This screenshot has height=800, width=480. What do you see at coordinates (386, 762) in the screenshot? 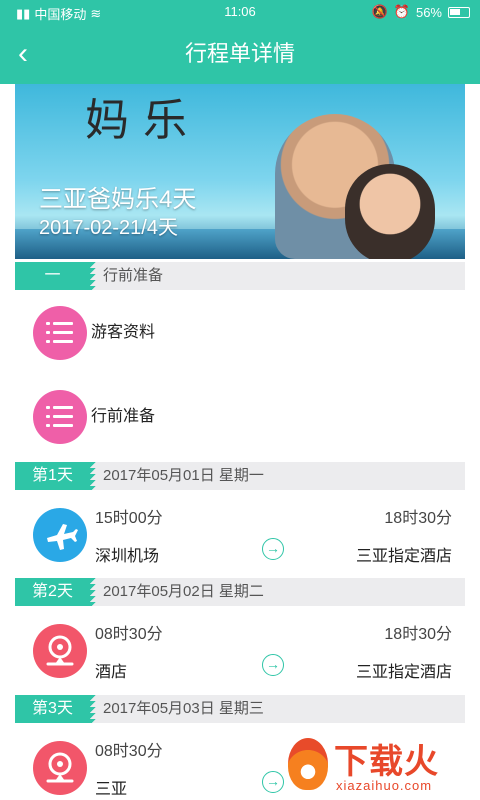
I see `watermark-text: 下载火` at bounding box center [386, 762].